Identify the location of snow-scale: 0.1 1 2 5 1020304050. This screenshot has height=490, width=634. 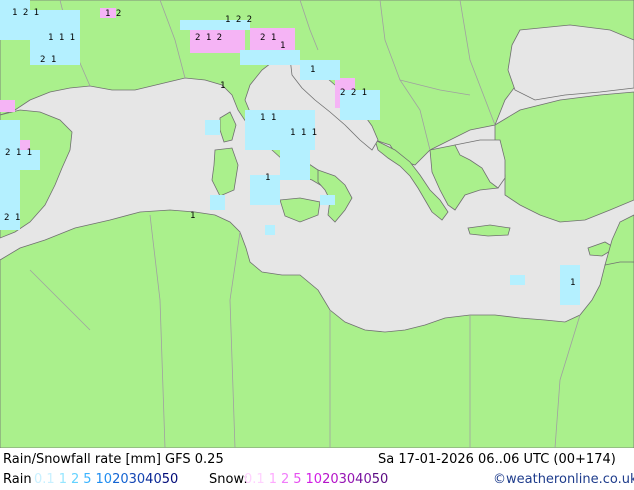
(316, 480).